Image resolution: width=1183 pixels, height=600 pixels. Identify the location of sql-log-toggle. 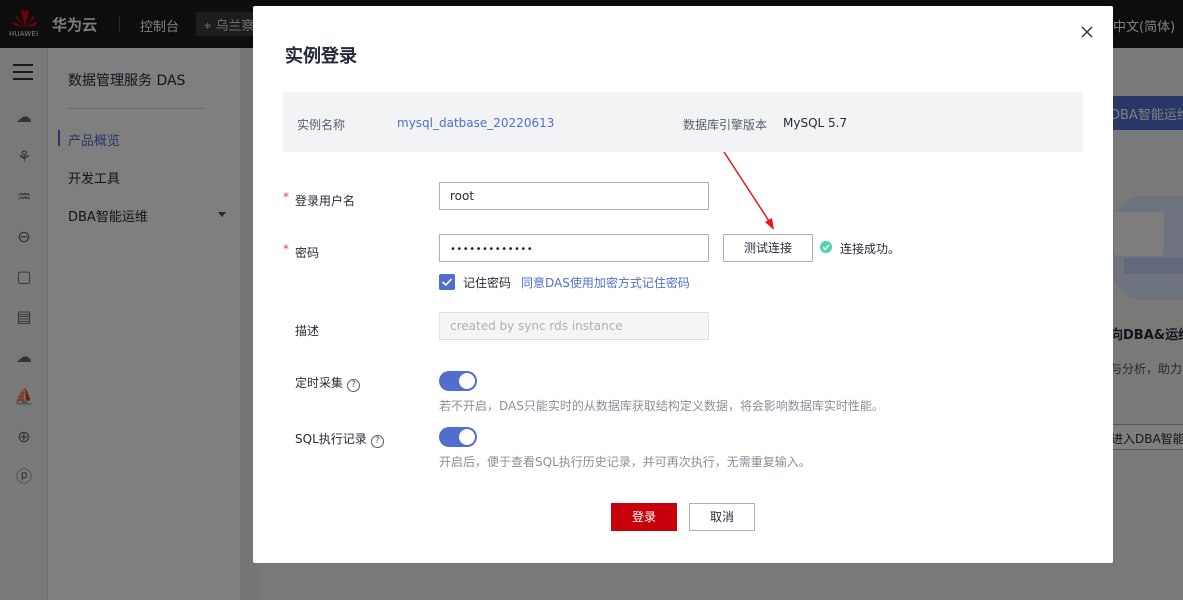
(458, 437).